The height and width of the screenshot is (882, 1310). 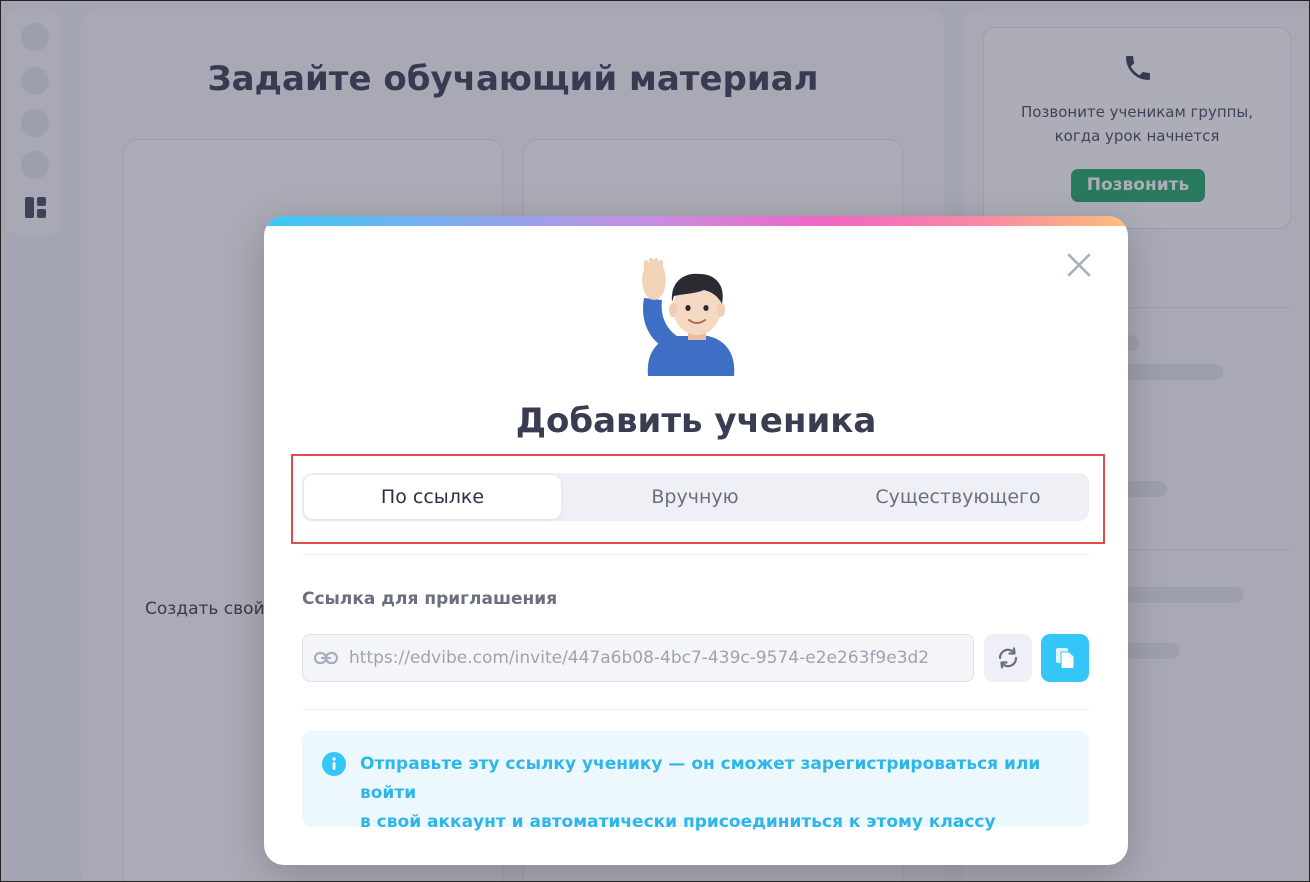 I want to click on person-raising-hand-emoji, so click(x=688, y=317).